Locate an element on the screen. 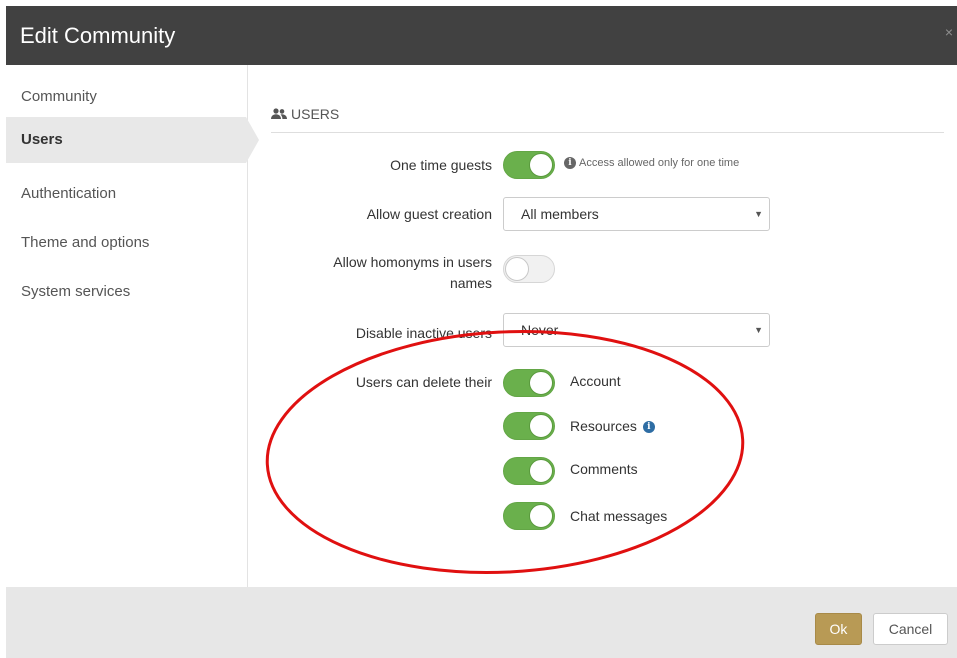 This screenshot has width=957, height=658. select-value: All members is located at coordinates (560, 214).